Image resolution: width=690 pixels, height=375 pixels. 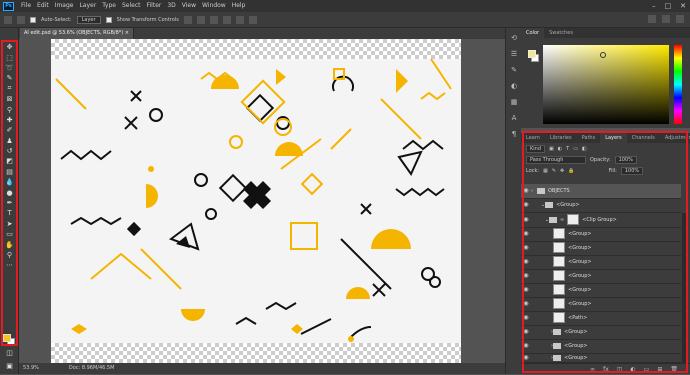 What do you see at coordinates (9, 224) in the screenshot?
I see `path-select-tool-icon: ➤` at bounding box center [9, 224].